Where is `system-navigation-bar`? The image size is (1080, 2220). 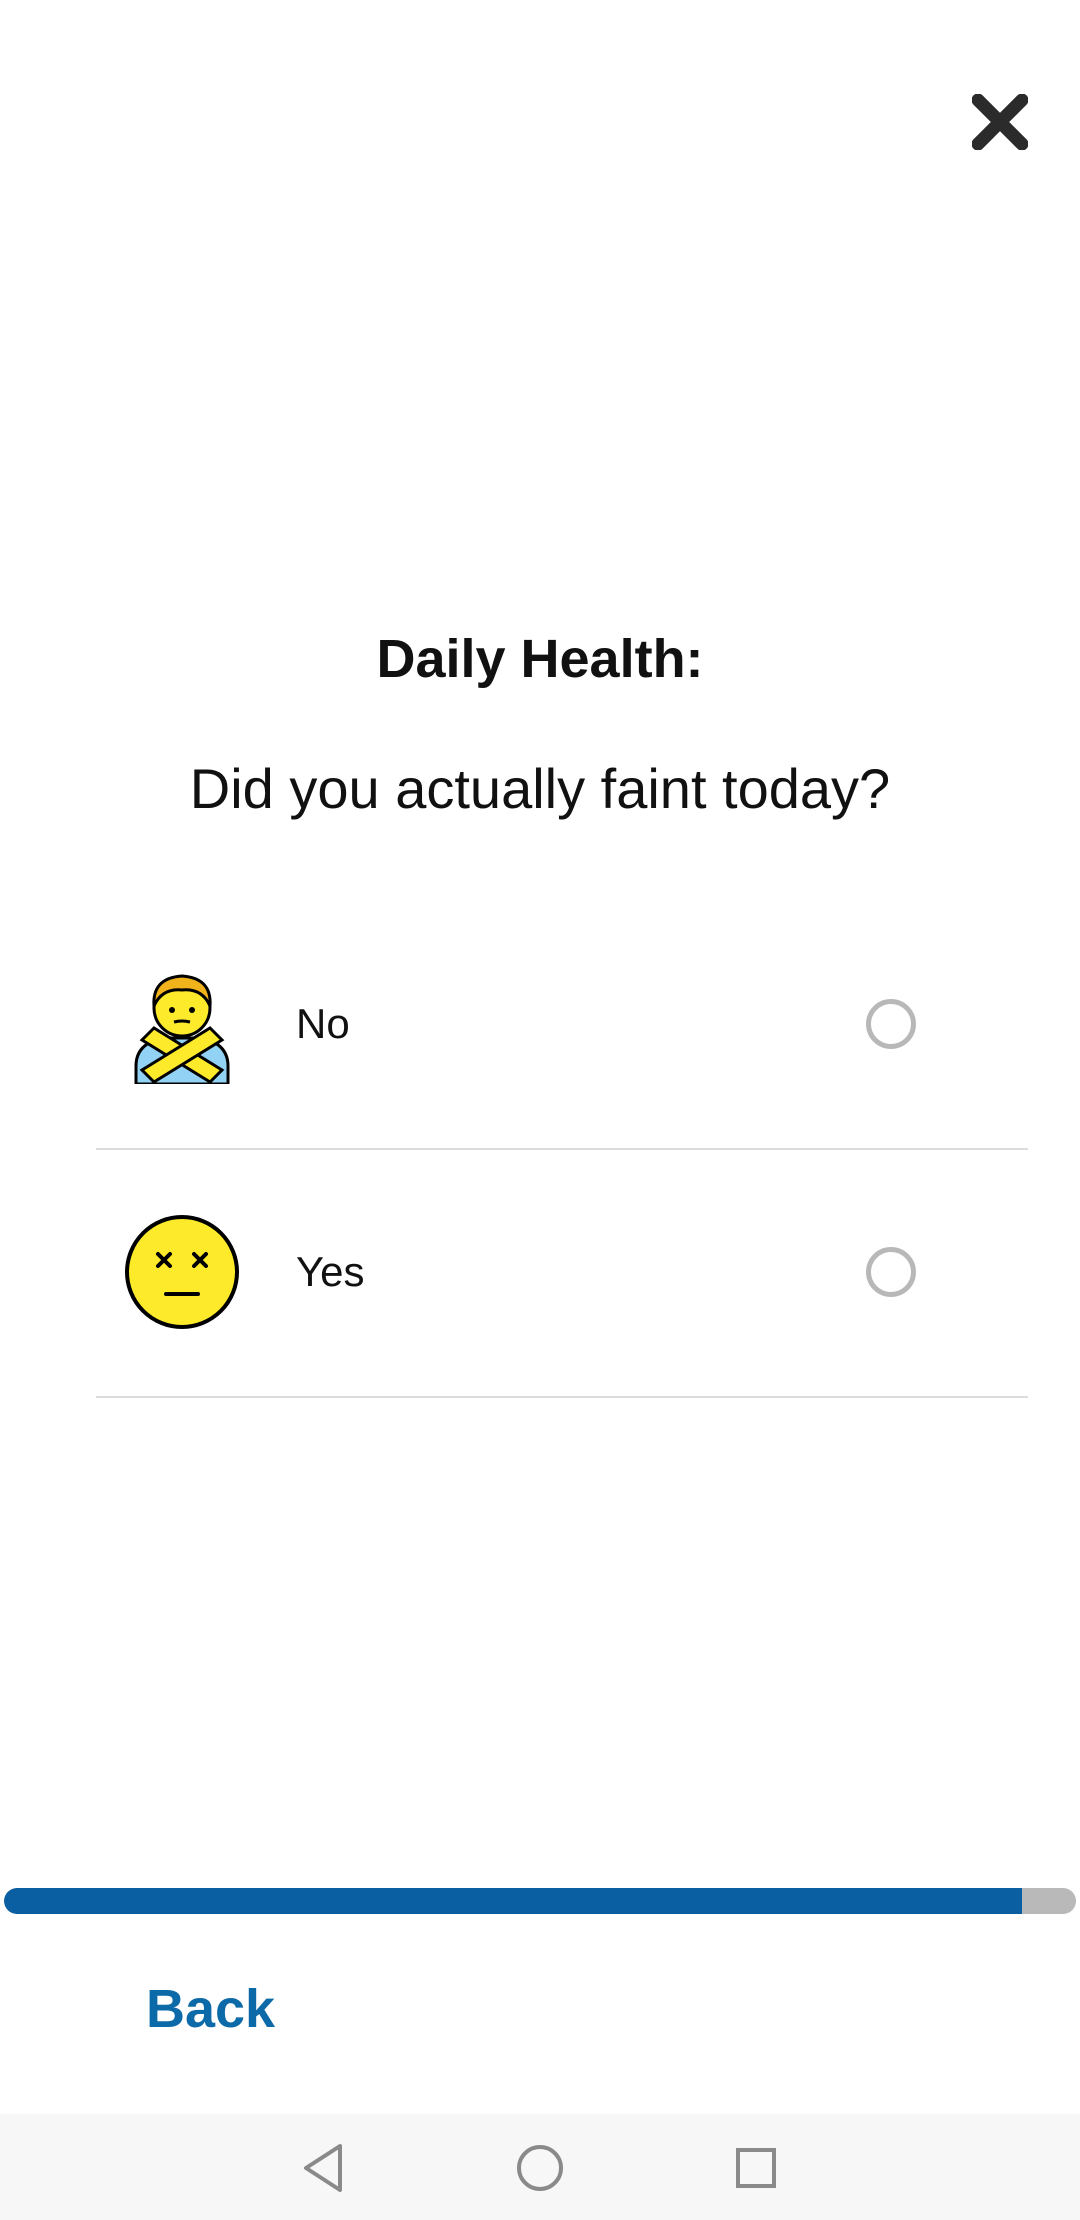
system-navigation-bar is located at coordinates (540, 2167).